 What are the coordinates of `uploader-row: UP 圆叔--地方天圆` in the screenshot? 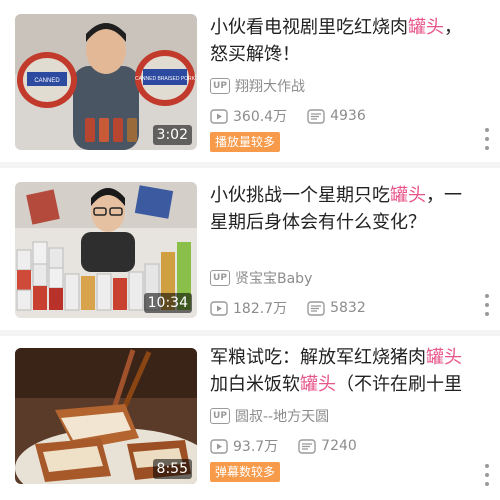 It's located at (269, 416).